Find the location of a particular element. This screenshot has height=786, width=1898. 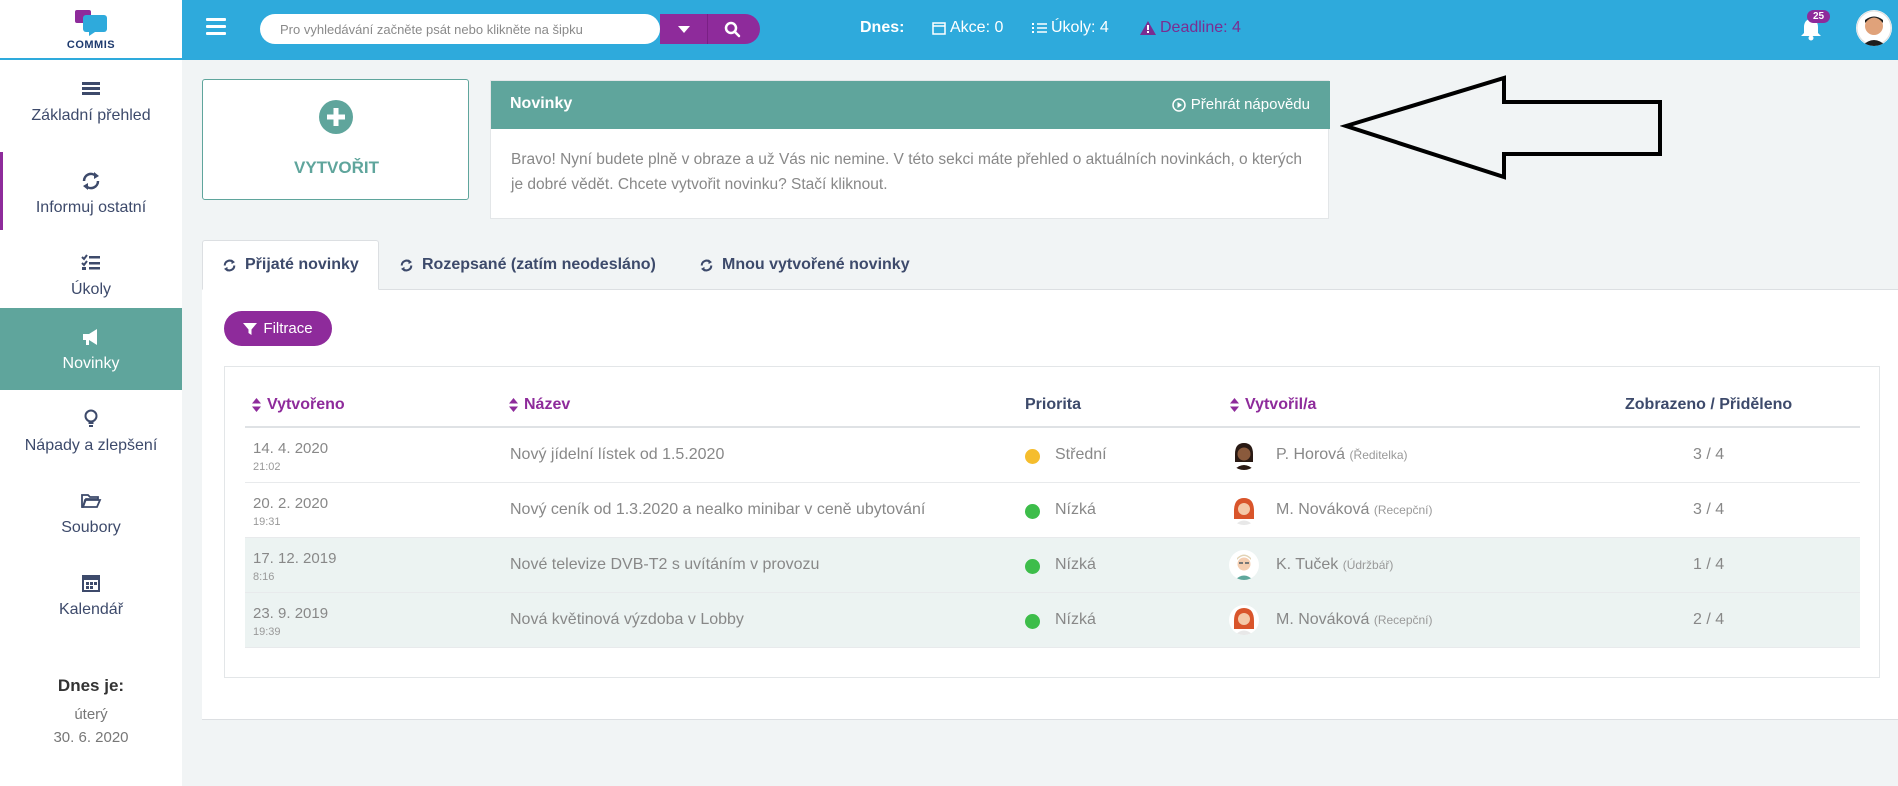

column-header-created: Vytvořeno is located at coordinates (298, 405).